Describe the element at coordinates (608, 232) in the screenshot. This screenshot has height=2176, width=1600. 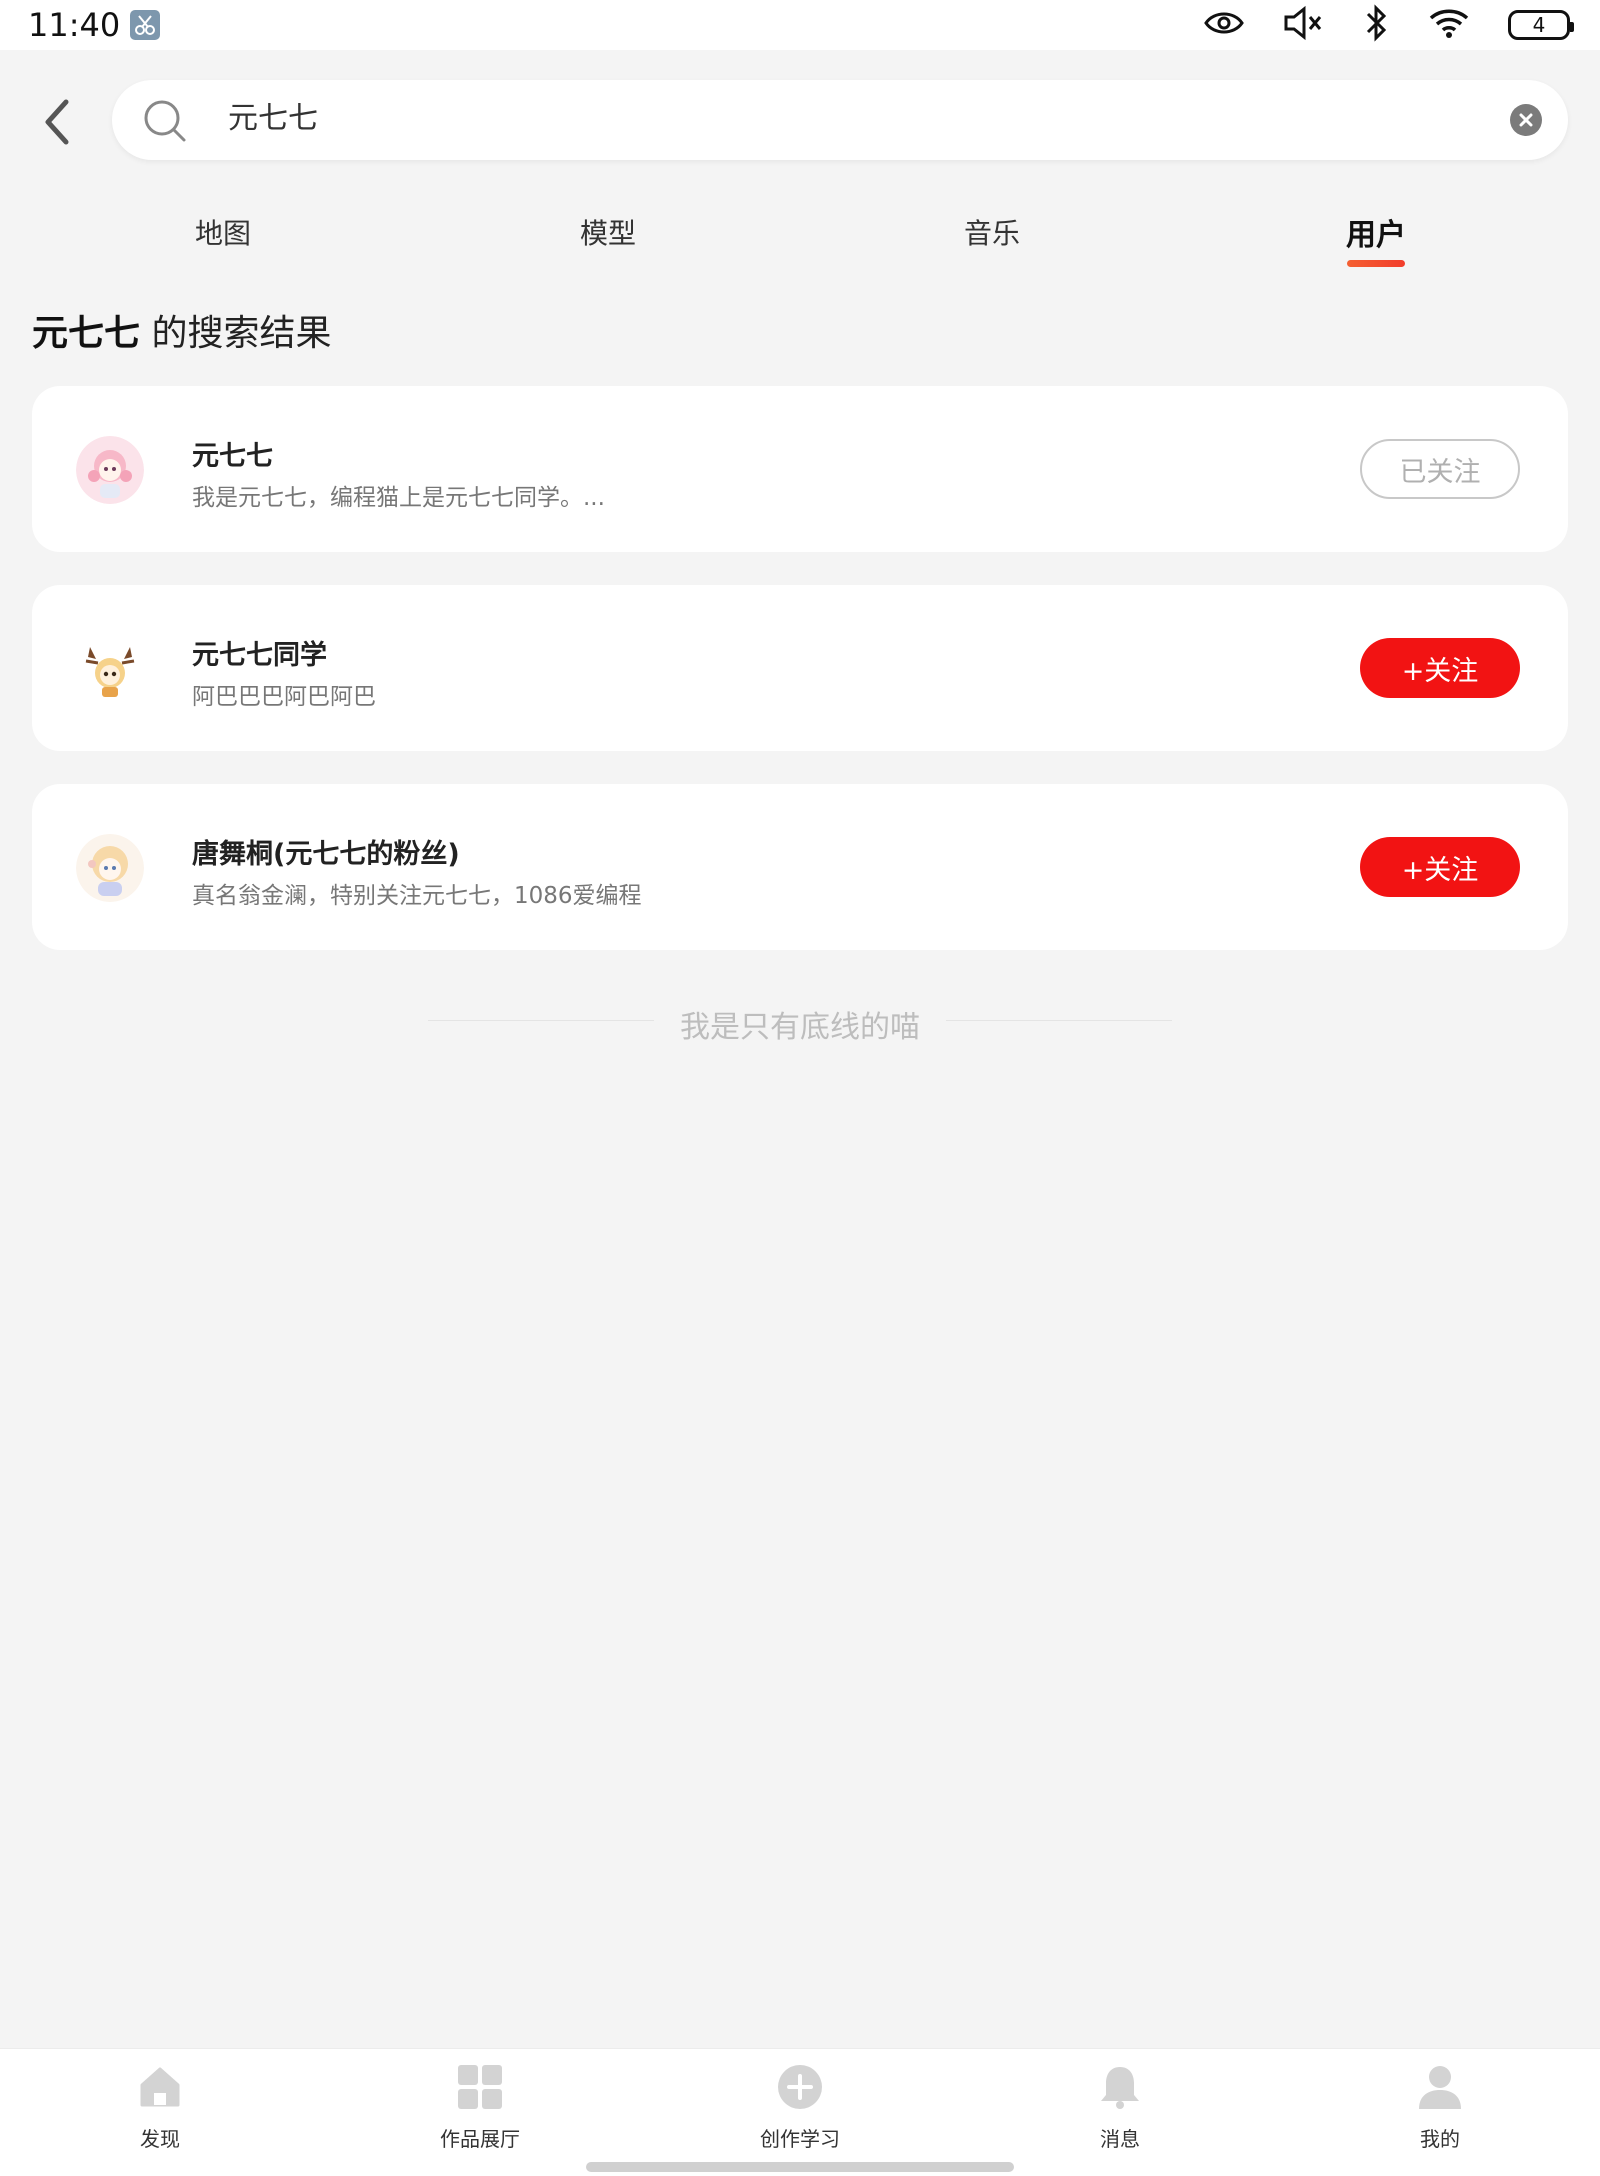
I see `tab-model: 模型` at that location.